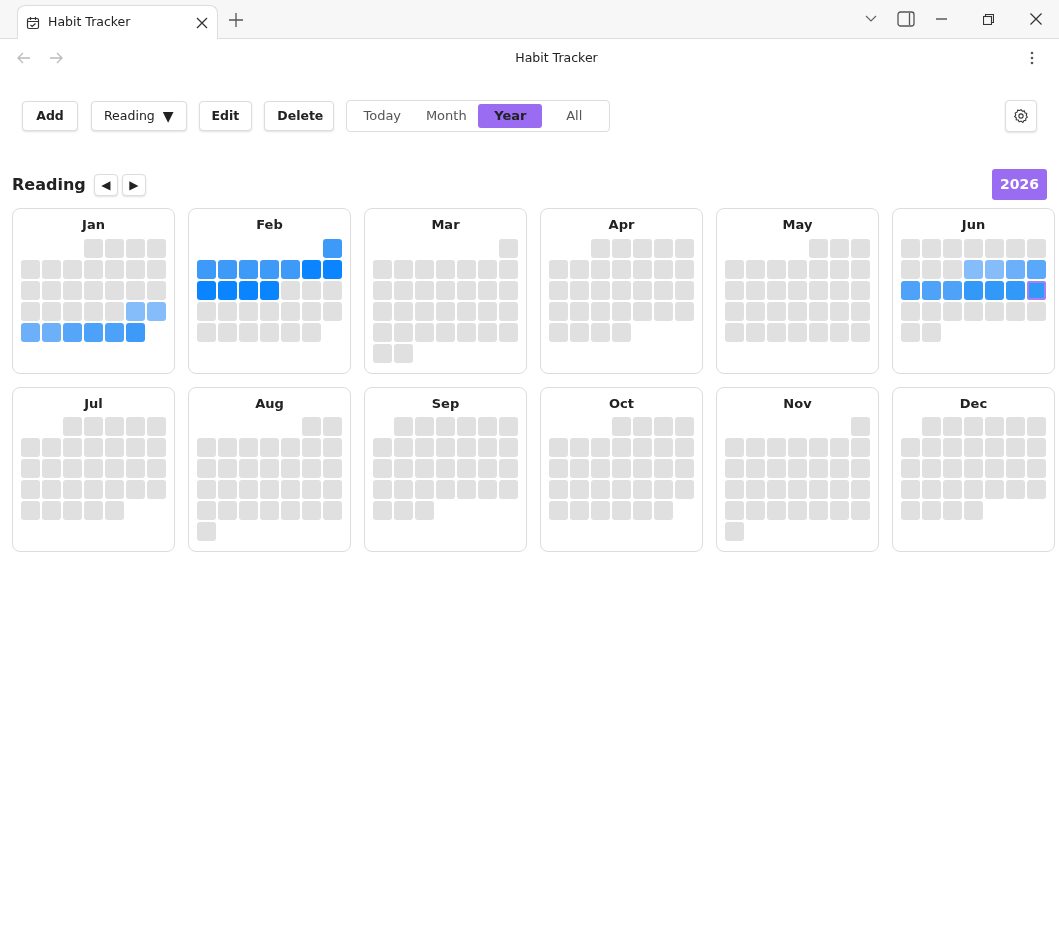 Image resolution: width=1059 pixels, height=952 pixels. Describe the element at coordinates (105, 184) in the screenshot. I see `previous-year-button: ◀` at that location.